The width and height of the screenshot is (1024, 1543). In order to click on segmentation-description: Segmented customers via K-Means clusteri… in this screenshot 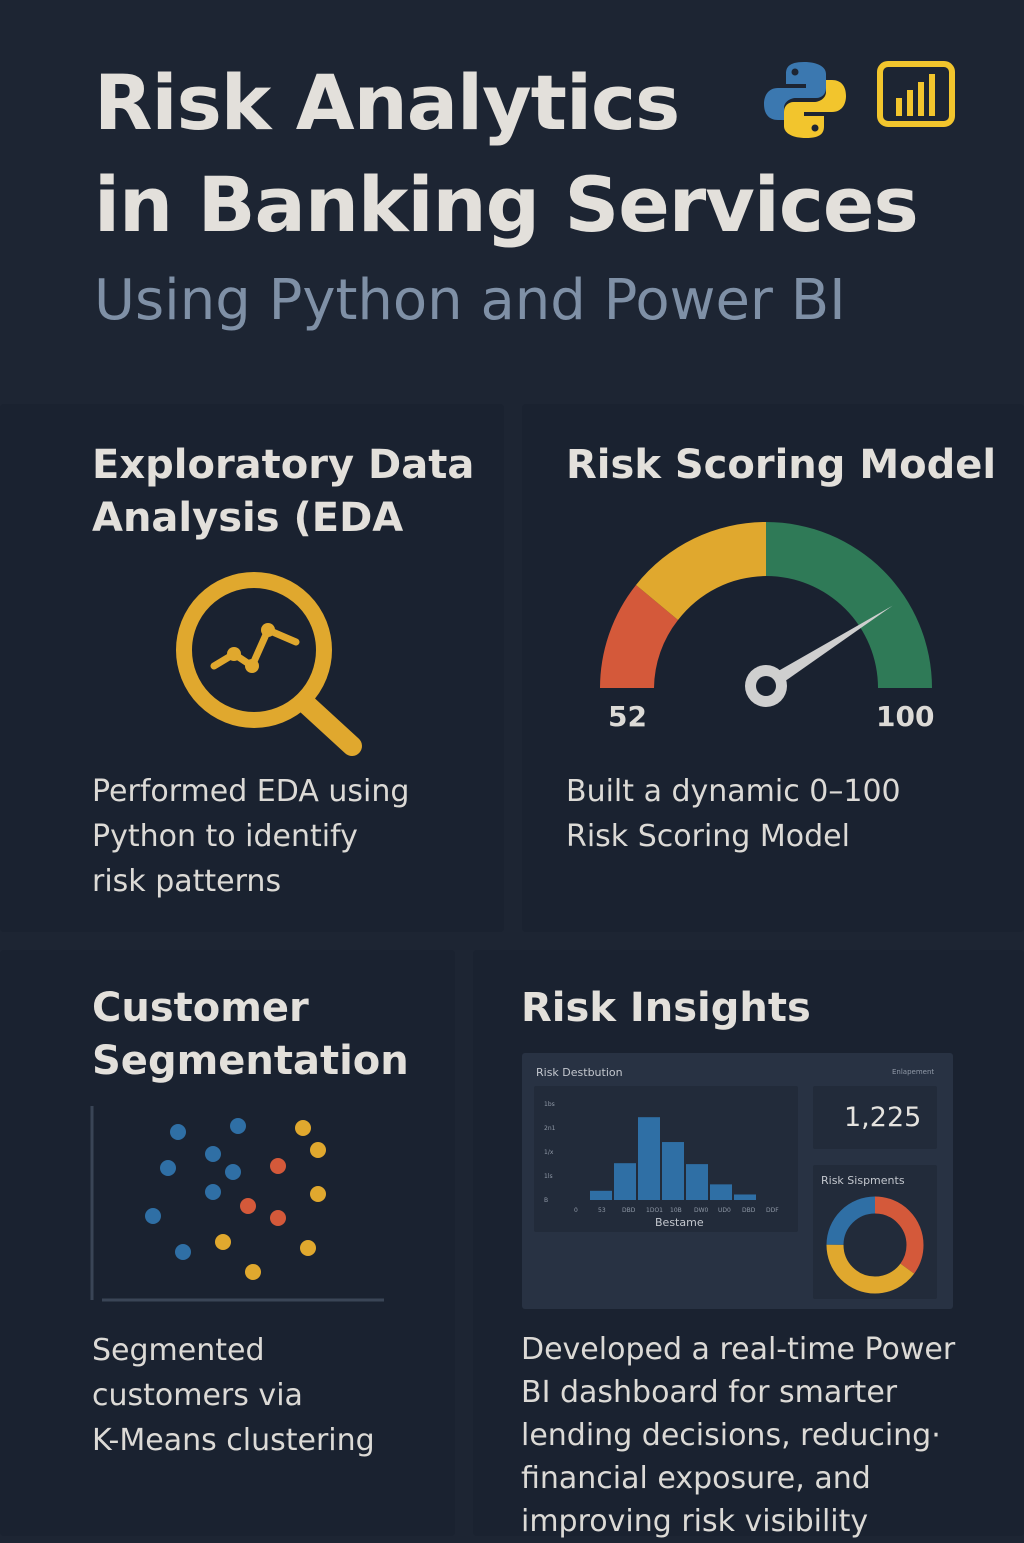, I will do `click(233, 1395)`.